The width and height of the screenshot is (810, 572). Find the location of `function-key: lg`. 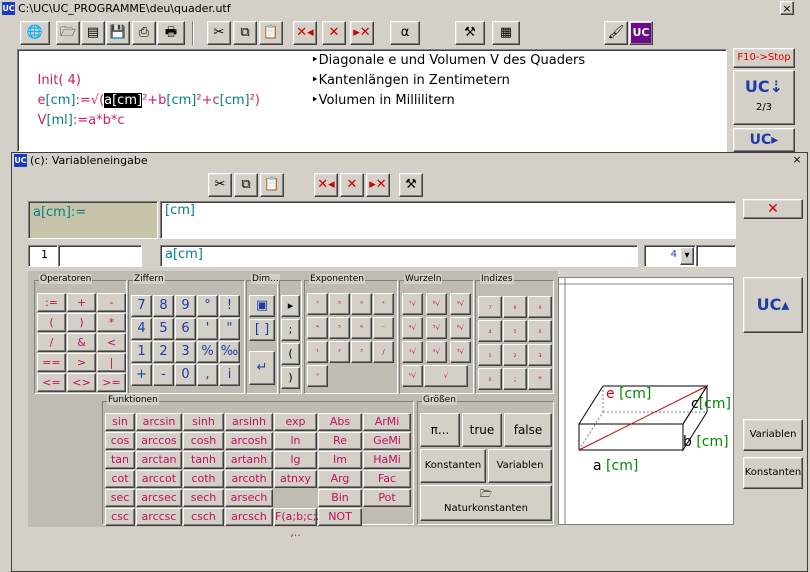

function-key: lg is located at coordinates (295, 460).